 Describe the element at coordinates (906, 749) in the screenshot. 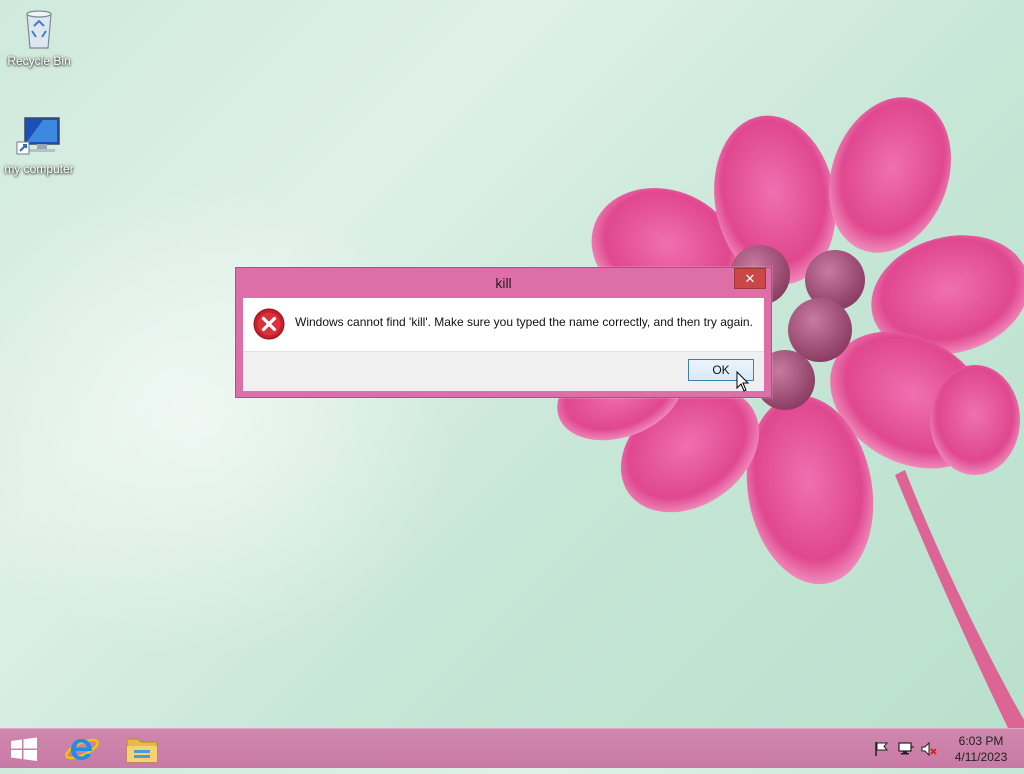

I see `network-icon` at that location.